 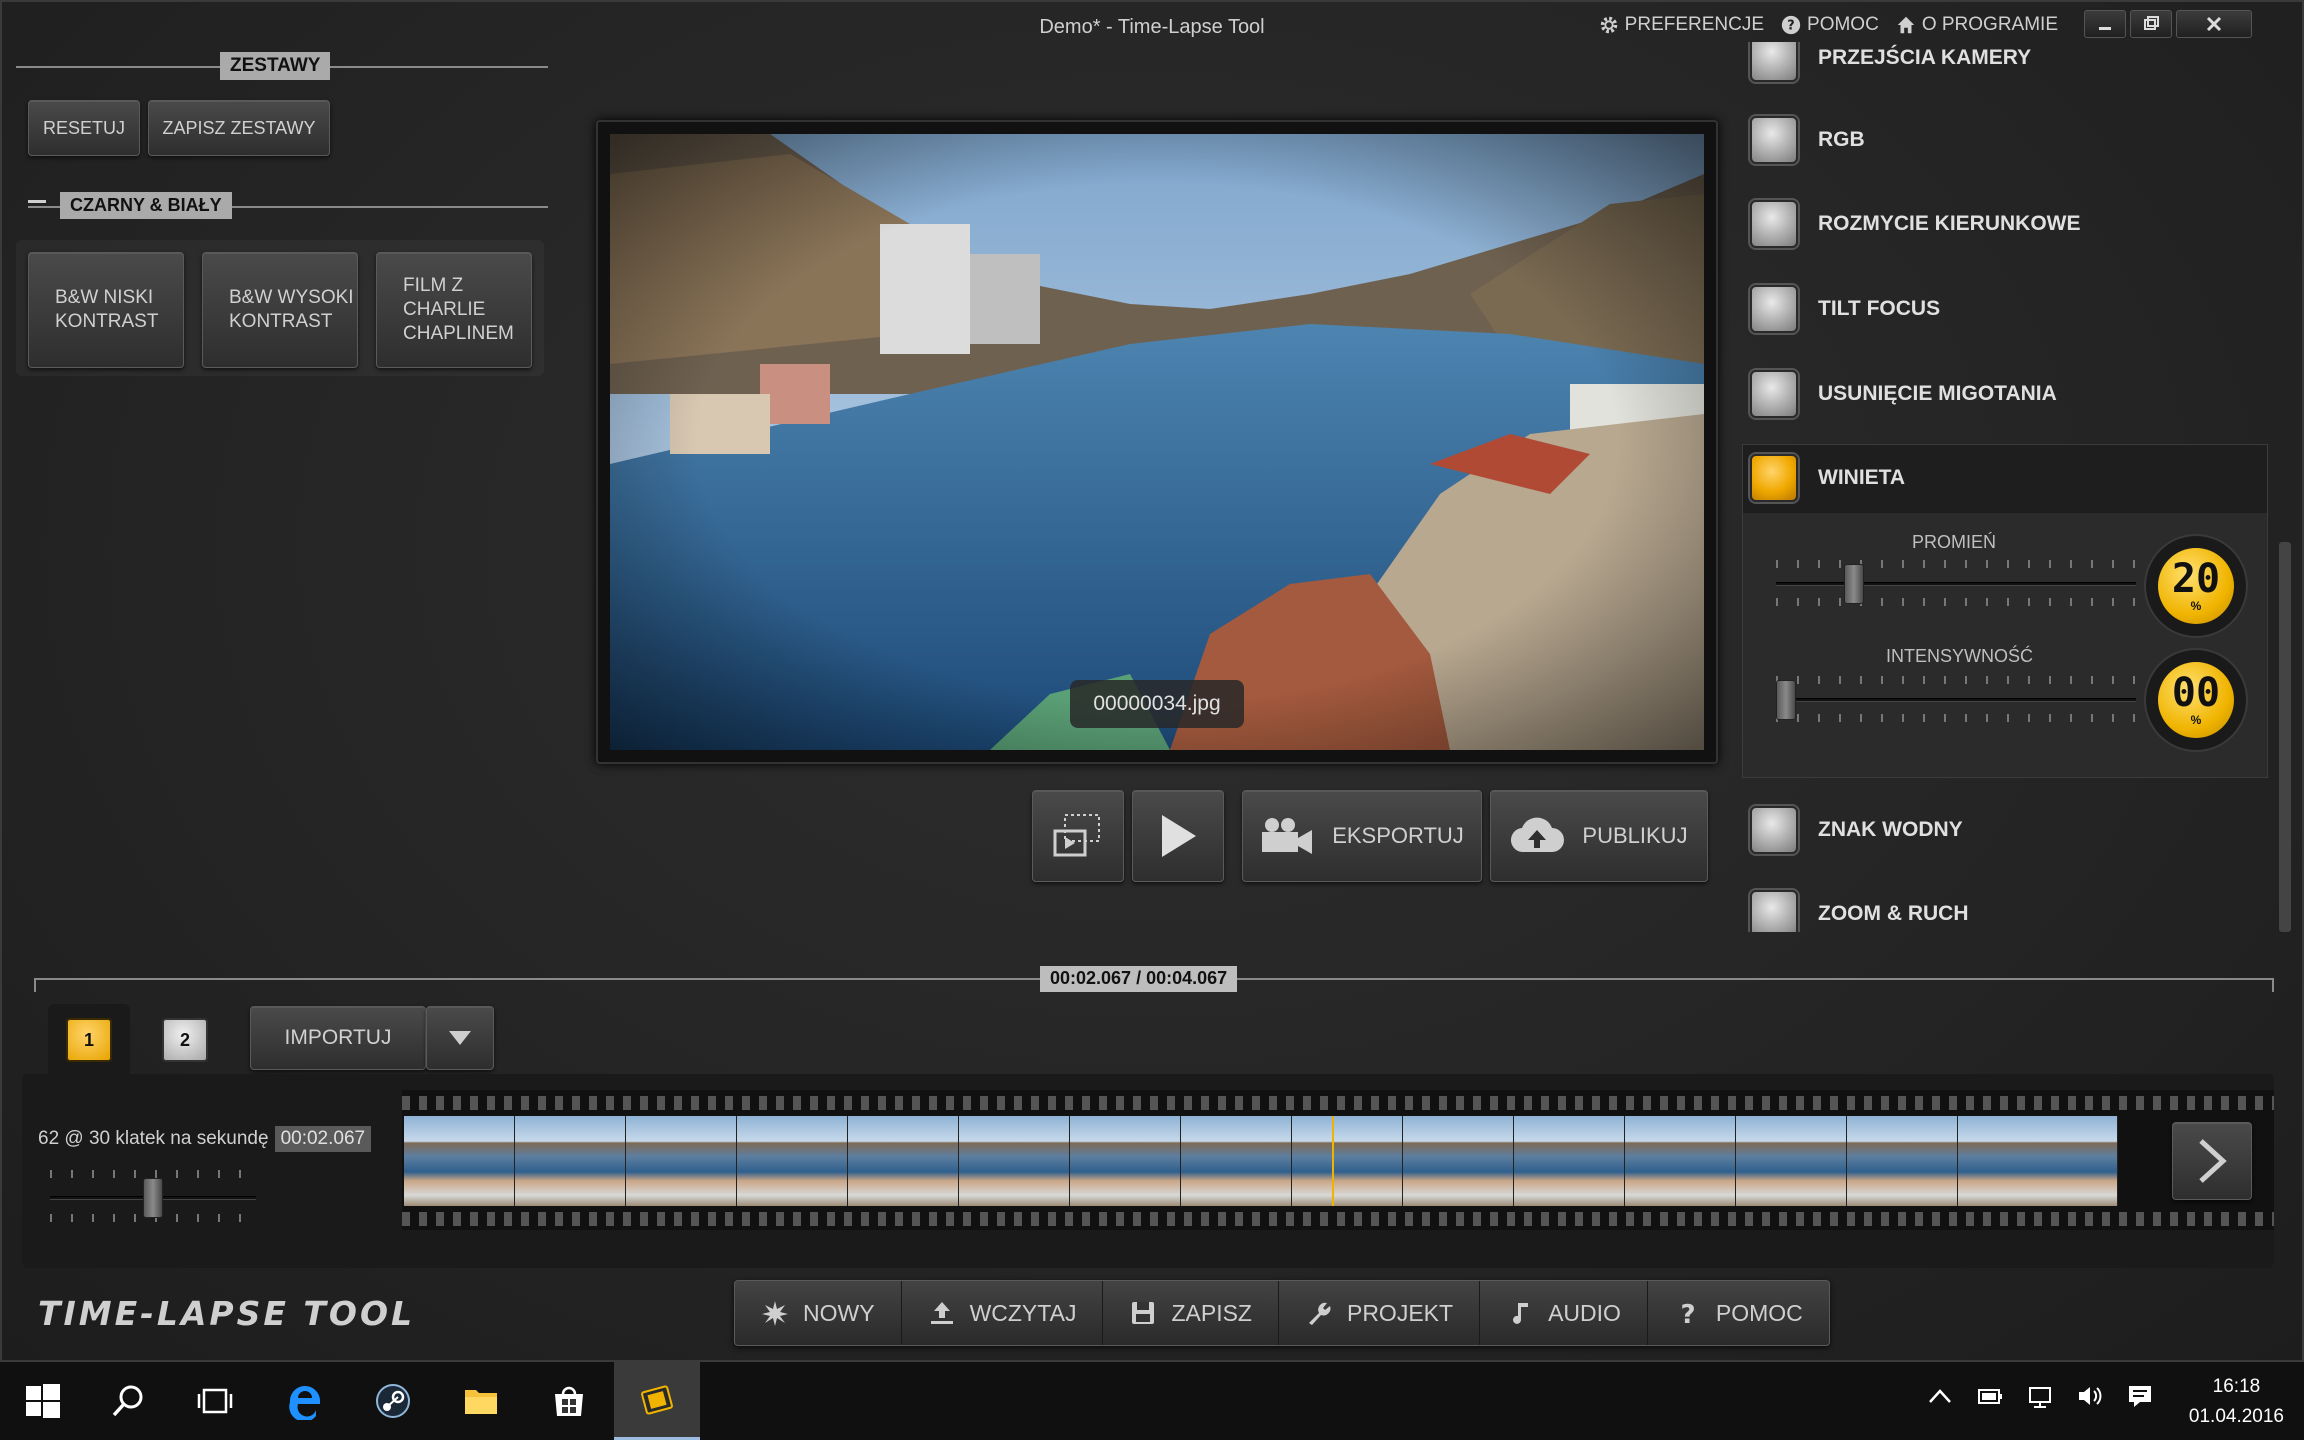 I want to click on effects-scrollbar, so click(x=2285, y=497).